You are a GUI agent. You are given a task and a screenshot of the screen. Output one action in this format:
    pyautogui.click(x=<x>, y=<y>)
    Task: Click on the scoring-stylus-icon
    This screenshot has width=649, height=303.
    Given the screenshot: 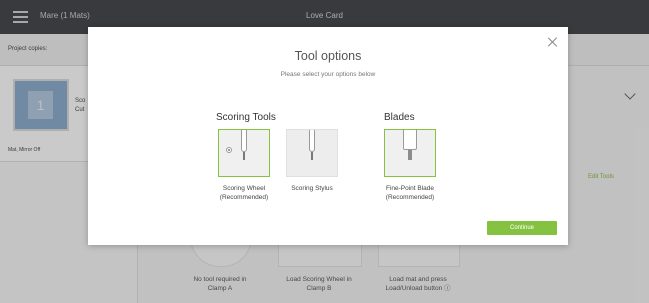 What is the action you would take?
    pyautogui.click(x=312, y=141)
    